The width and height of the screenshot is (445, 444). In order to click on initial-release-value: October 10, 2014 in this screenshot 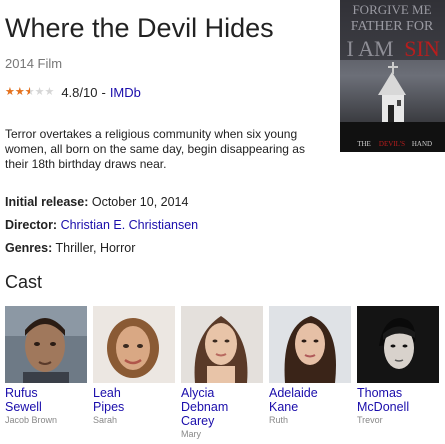, I will do `click(140, 202)`.